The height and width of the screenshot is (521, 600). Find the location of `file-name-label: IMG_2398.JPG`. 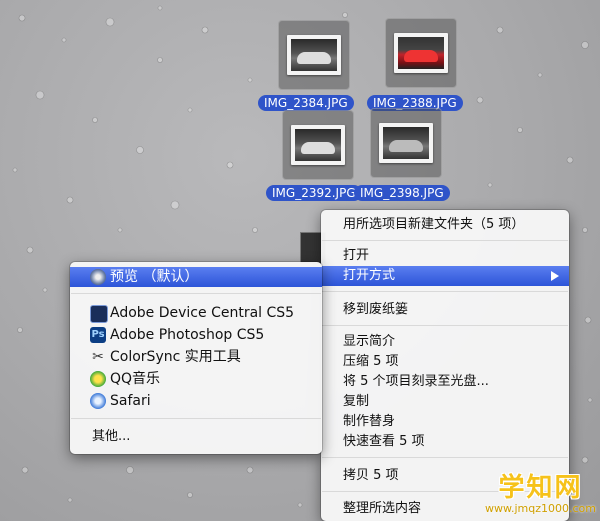

file-name-label: IMG_2398.JPG is located at coordinates (402, 193).